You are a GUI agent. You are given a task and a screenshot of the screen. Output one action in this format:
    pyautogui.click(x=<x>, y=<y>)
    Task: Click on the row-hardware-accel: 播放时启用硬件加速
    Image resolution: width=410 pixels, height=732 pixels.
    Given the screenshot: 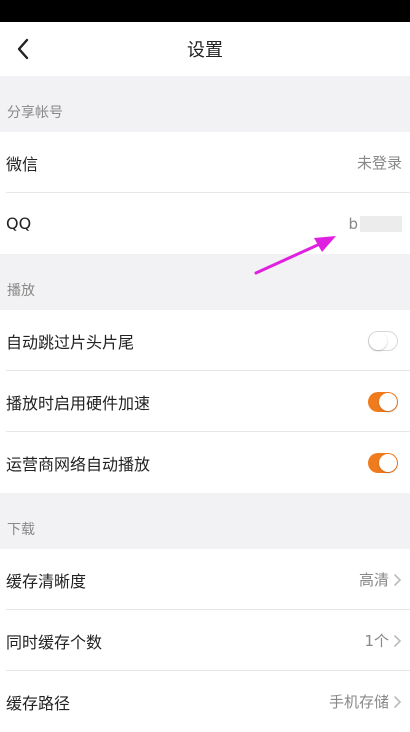 What is the action you would take?
    pyautogui.click(x=205, y=401)
    